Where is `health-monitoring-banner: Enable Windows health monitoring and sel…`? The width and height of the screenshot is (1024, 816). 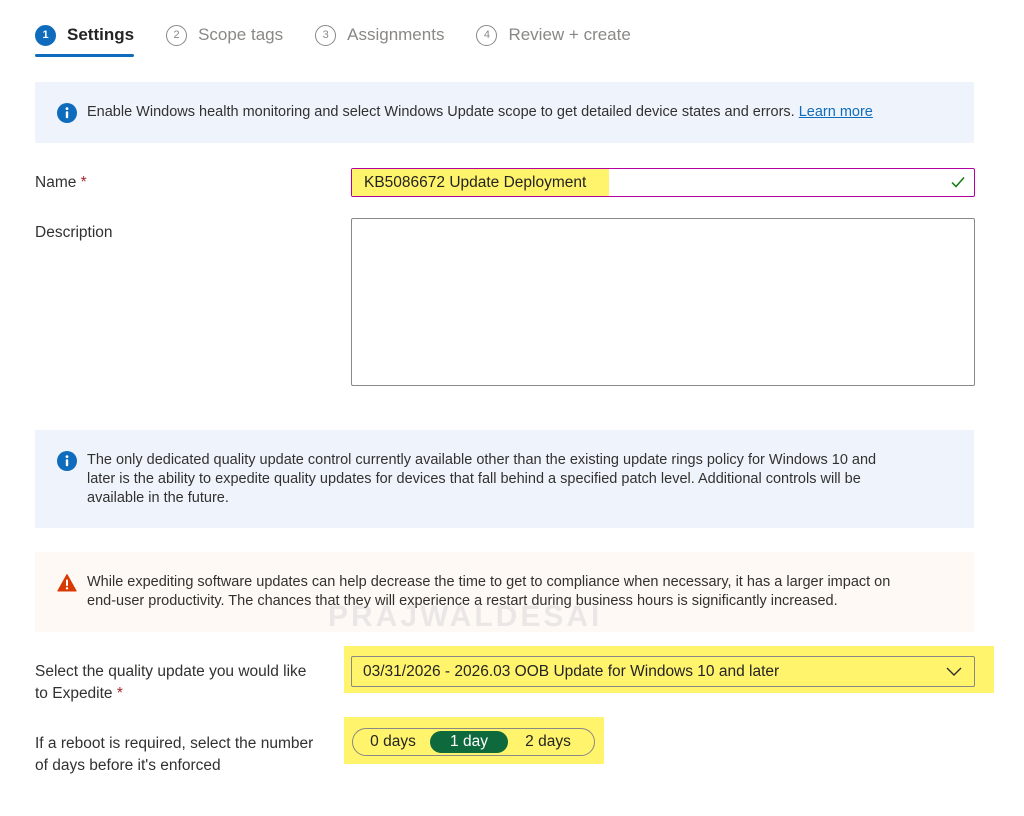
health-monitoring-banner: Enable Windows health monitoring and sel… is located at coordinates (504, 112).